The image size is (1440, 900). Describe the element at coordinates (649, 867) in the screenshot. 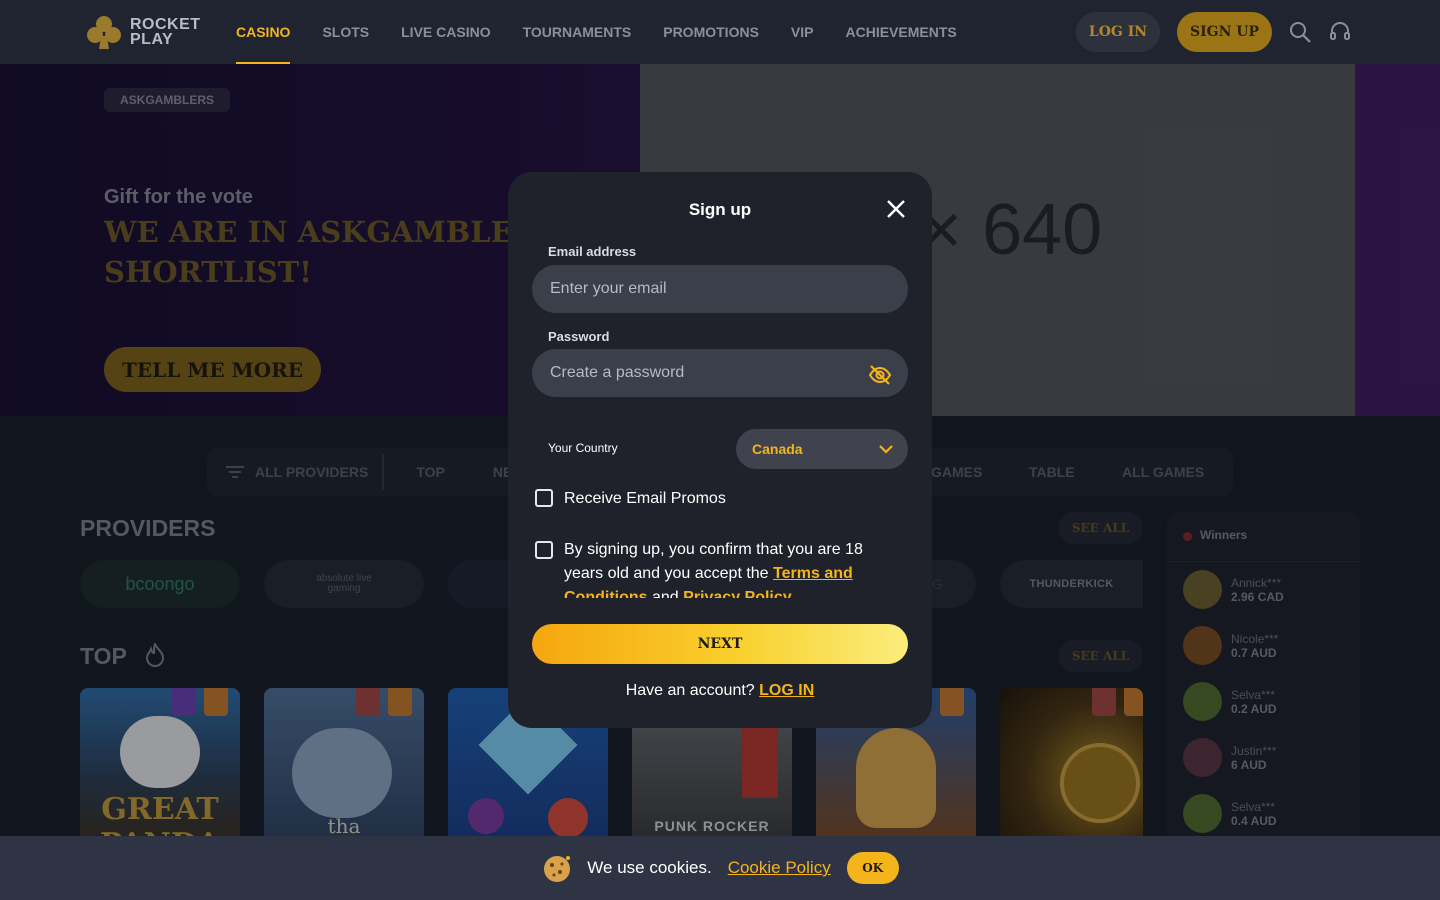

I see `cookie-text: We use cookies.` at that location.